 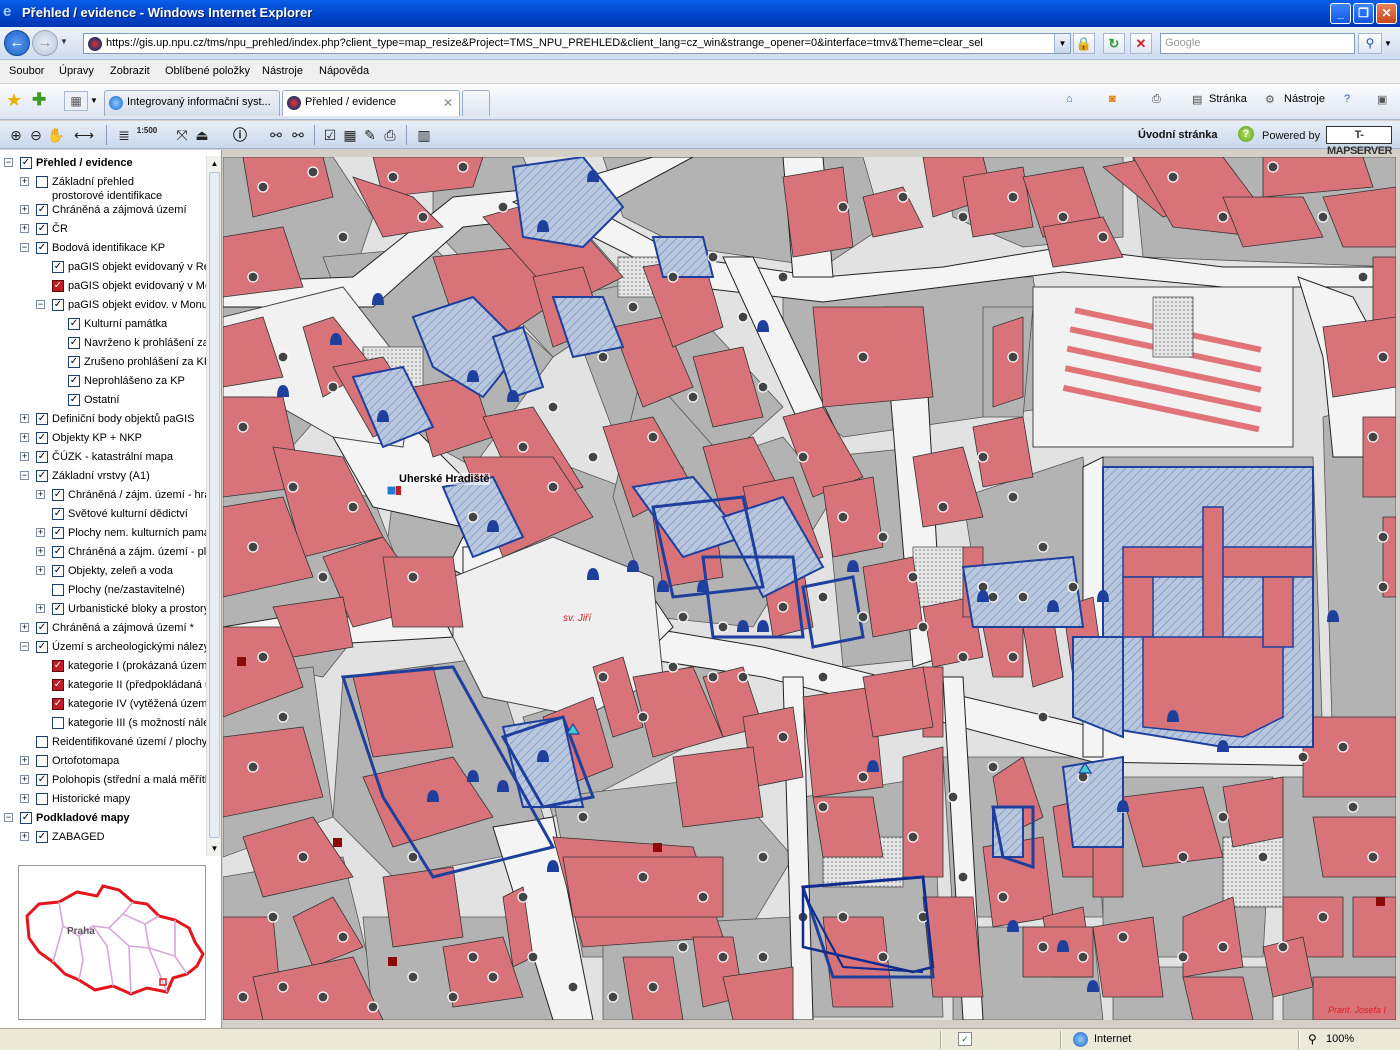 I want to click on home-page-link: Úvodní stránka, so click(x=1177, y=135).